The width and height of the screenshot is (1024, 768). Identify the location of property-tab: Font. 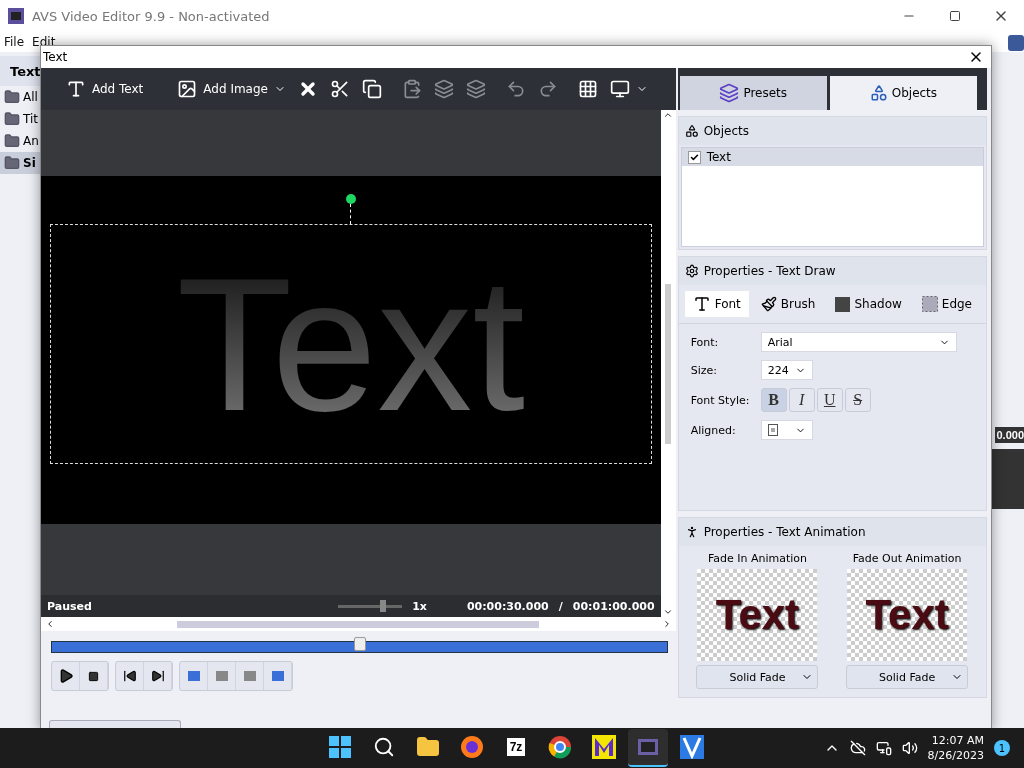
(716, 304).